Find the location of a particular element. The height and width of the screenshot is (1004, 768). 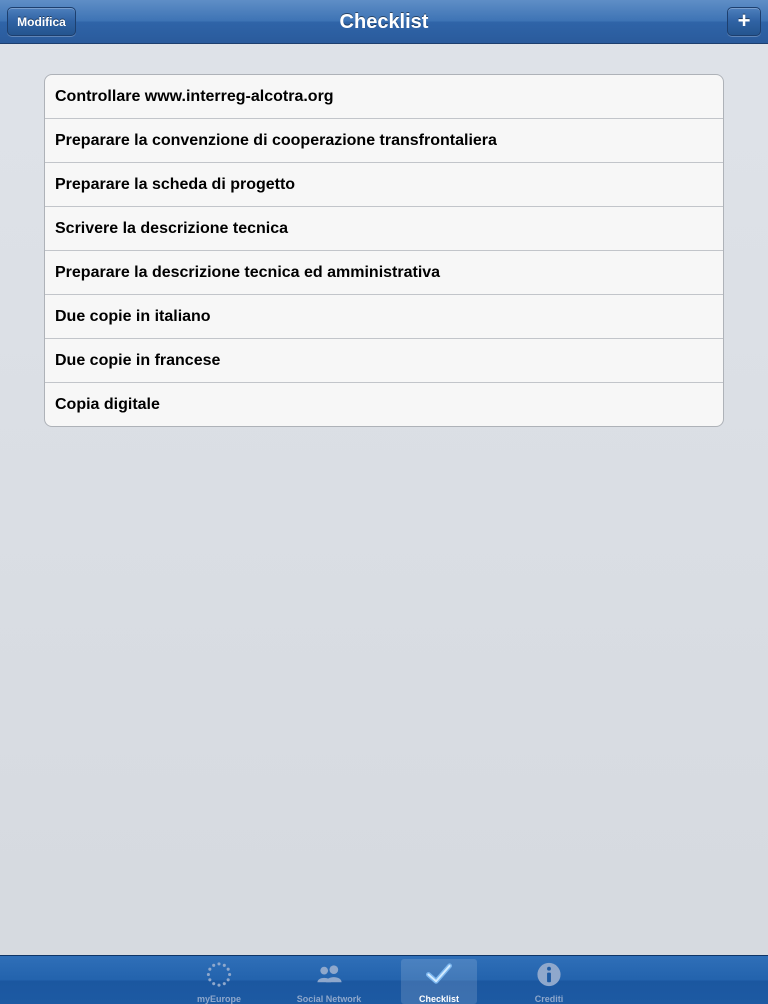

people-icon is located at coordinates (329, 974).